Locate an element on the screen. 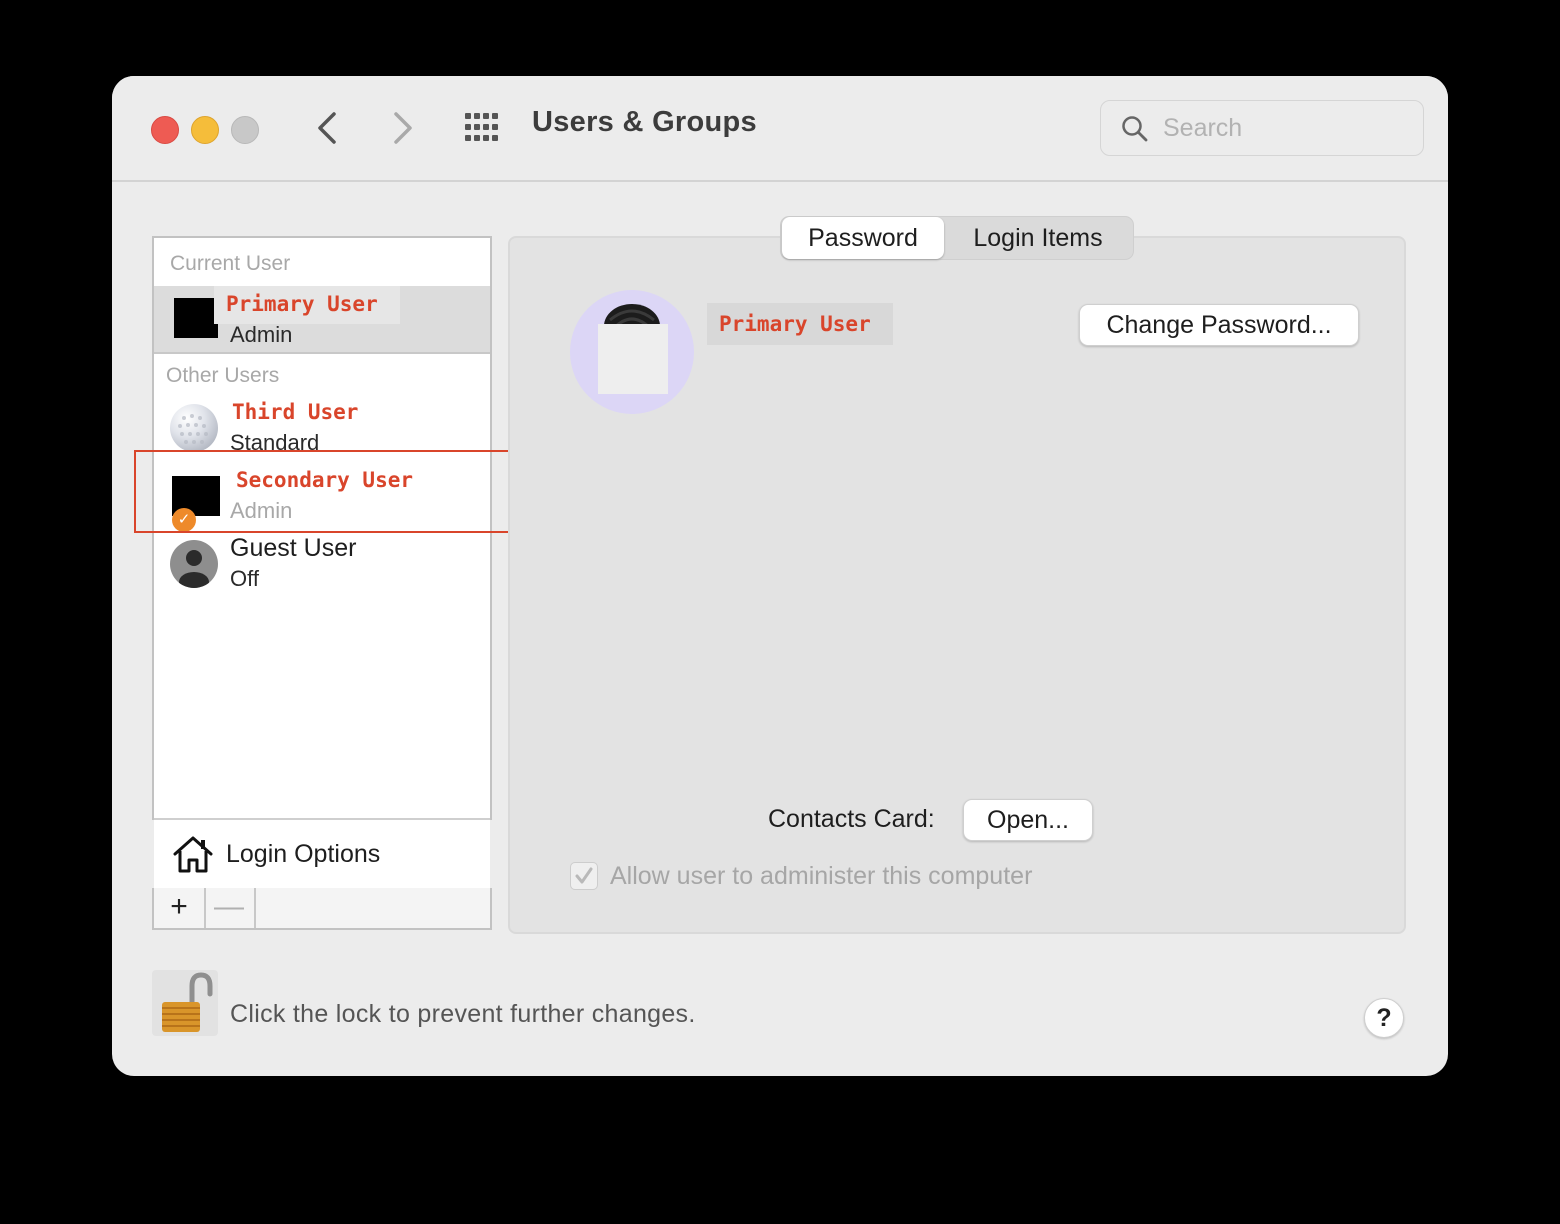  close-window-button is located at coordinates (165, 130).